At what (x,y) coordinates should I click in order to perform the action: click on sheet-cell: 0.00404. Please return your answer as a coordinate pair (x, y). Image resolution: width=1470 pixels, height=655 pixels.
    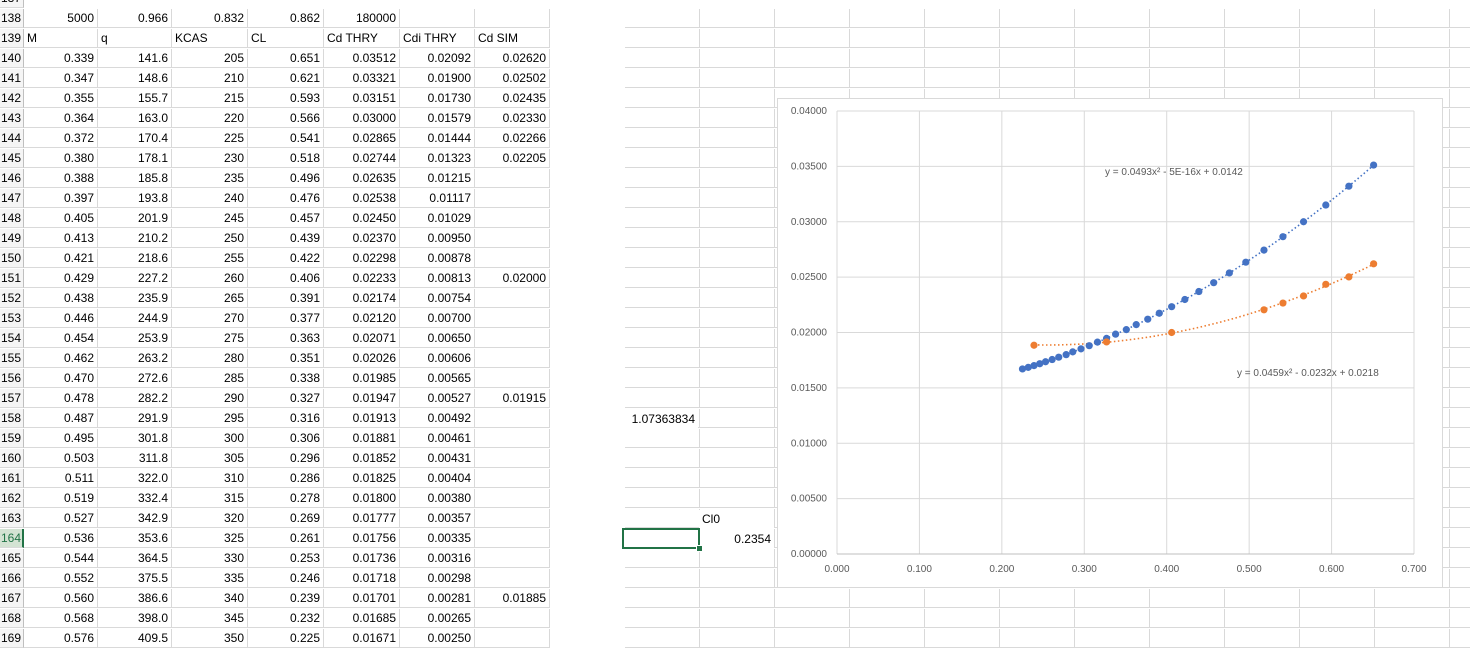
    Looking at the image, I should click on (437, 478).